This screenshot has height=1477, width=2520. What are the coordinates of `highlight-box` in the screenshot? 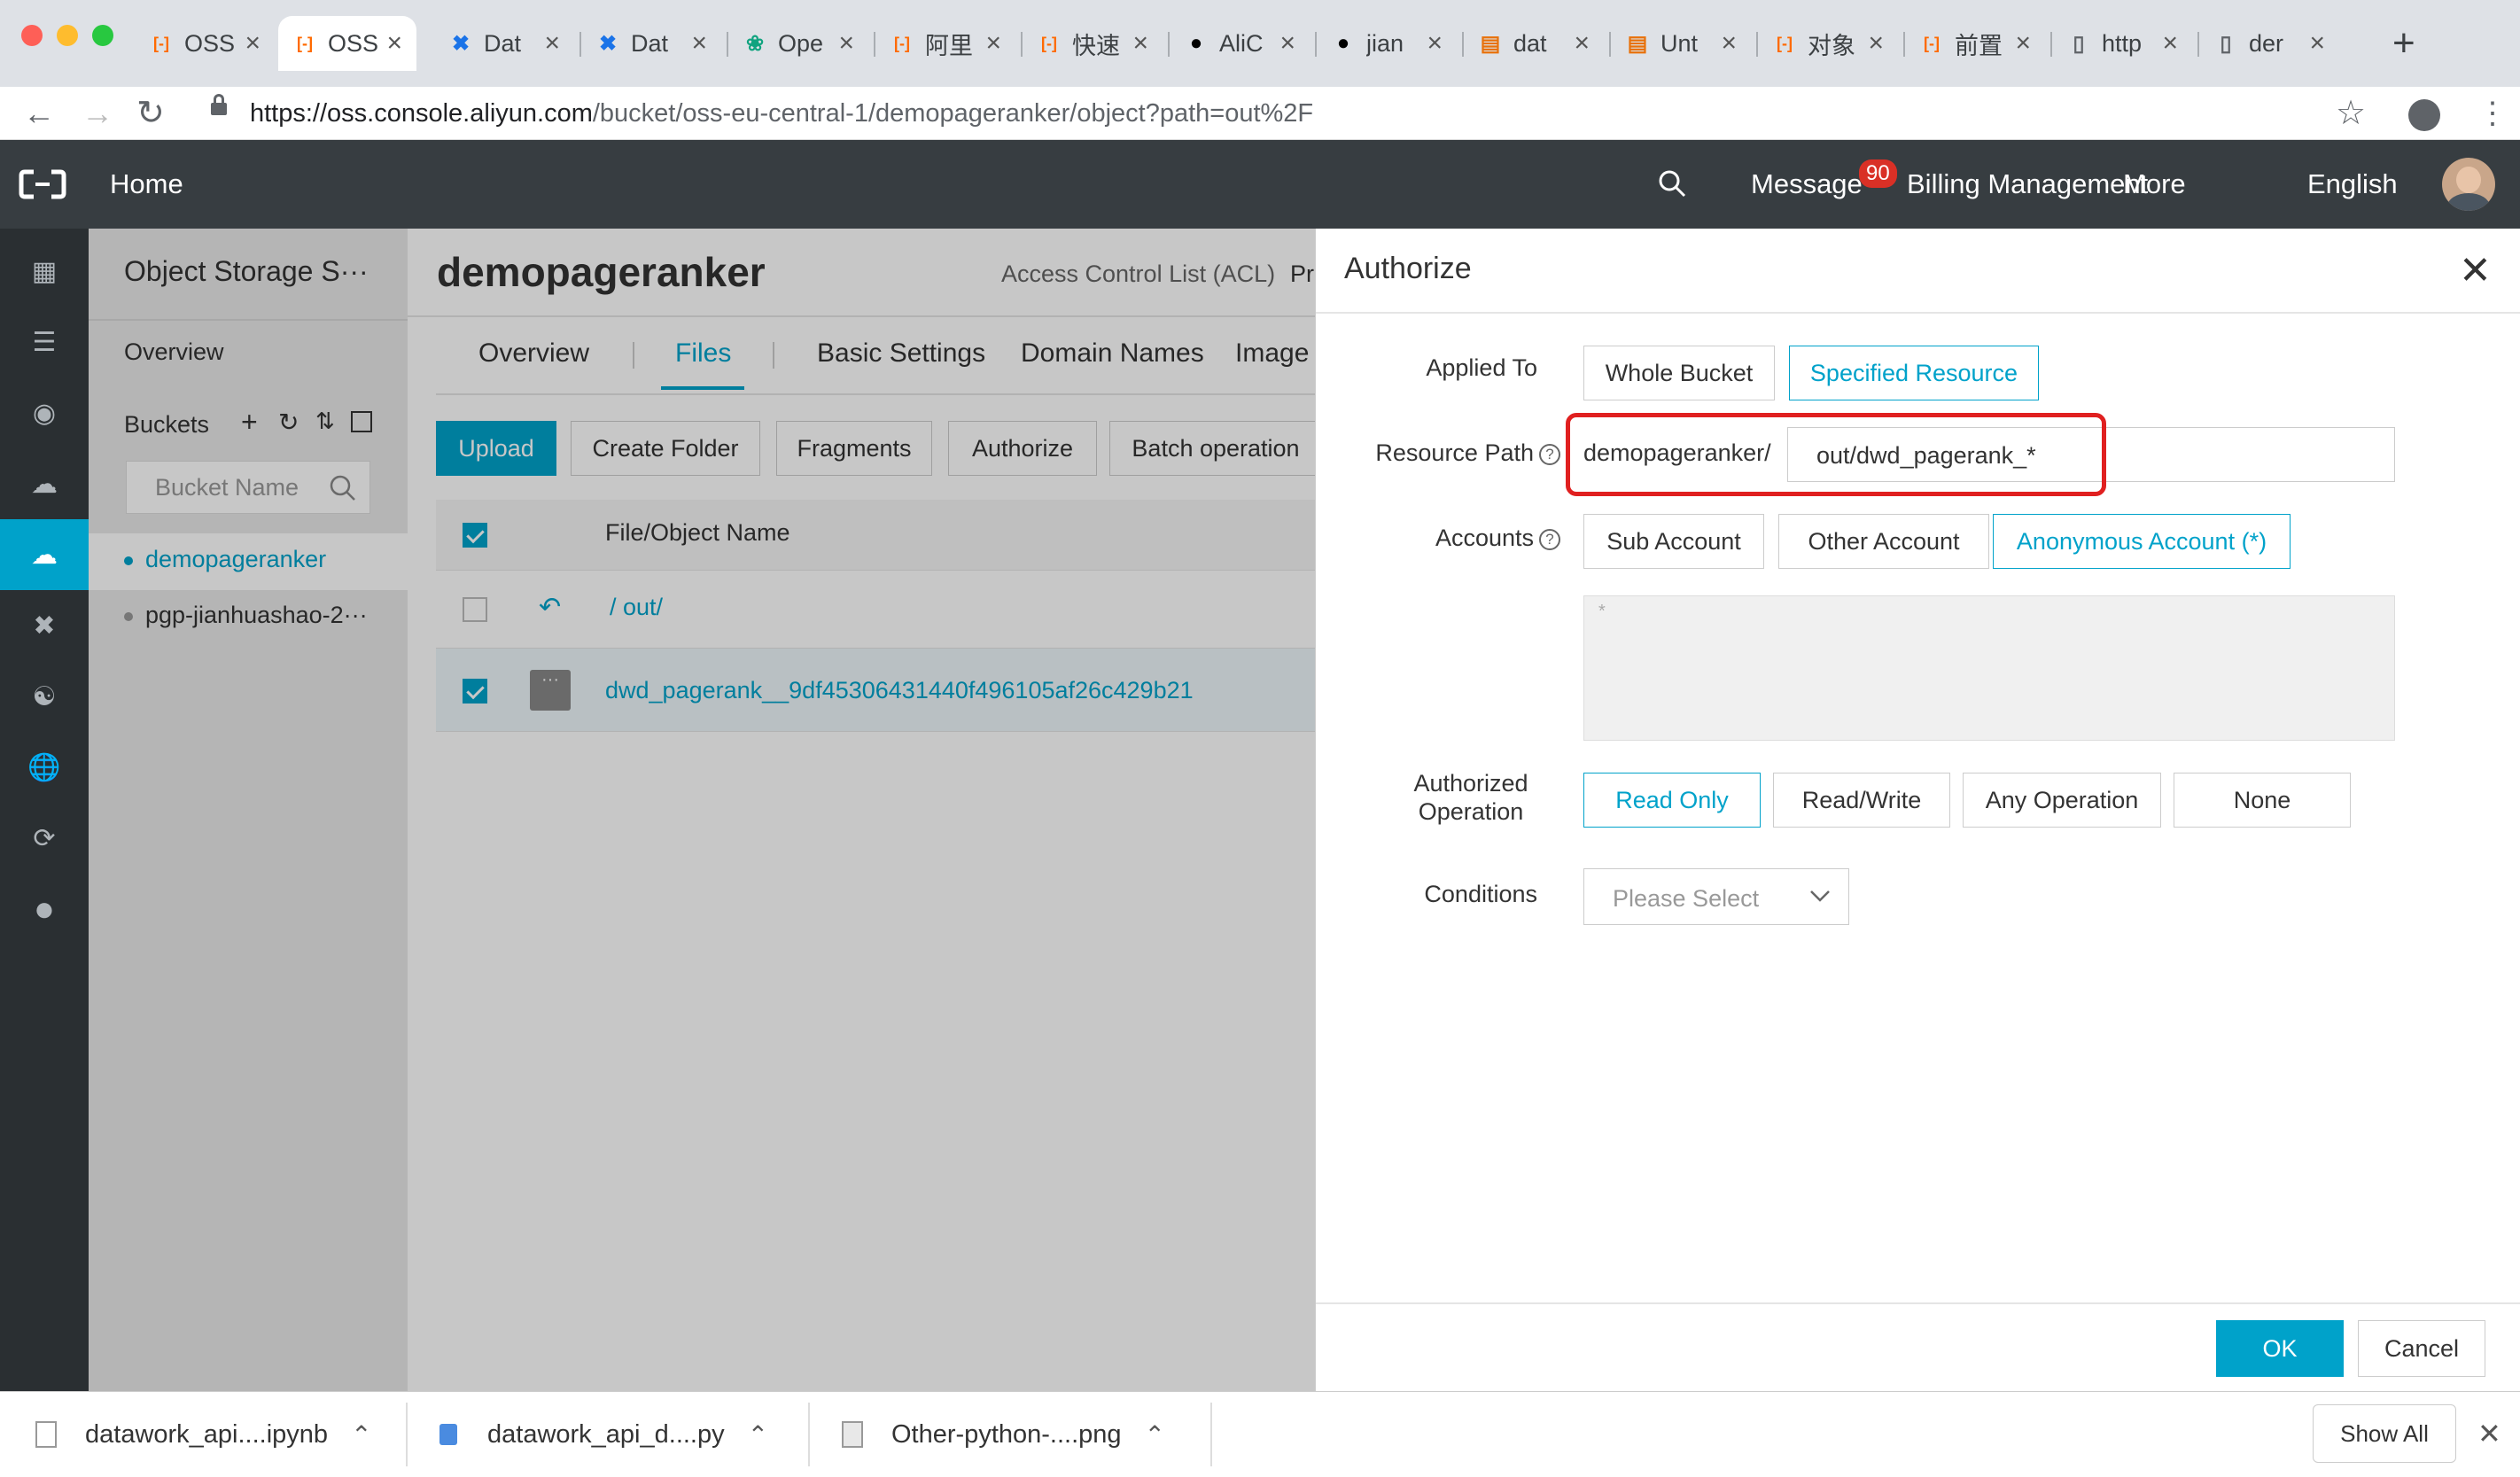 It's located at (1836, 454).